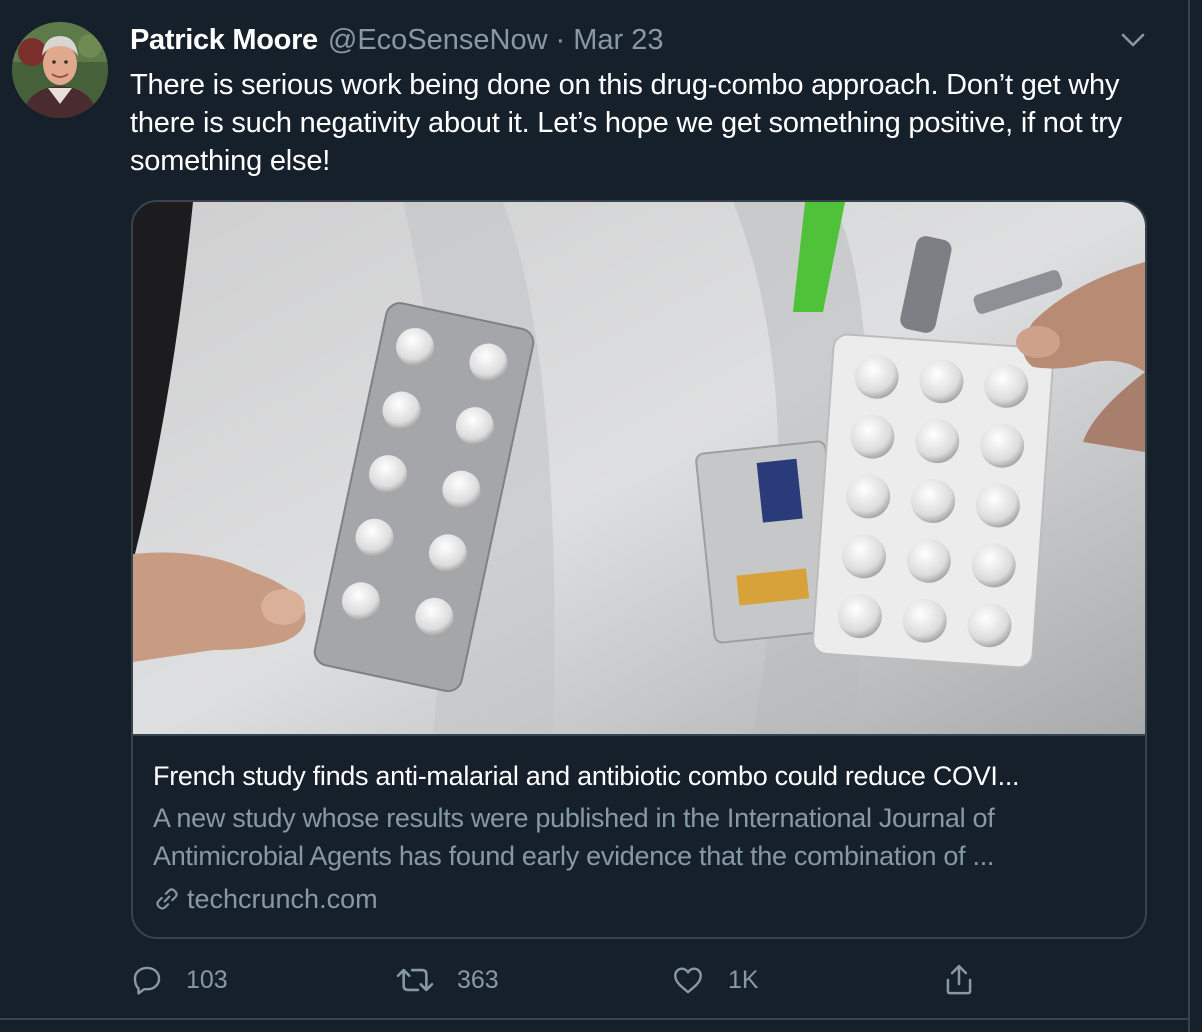  Describe the element at coordinates (959, 979) in the screenshot. I see `share-icon` at that location.